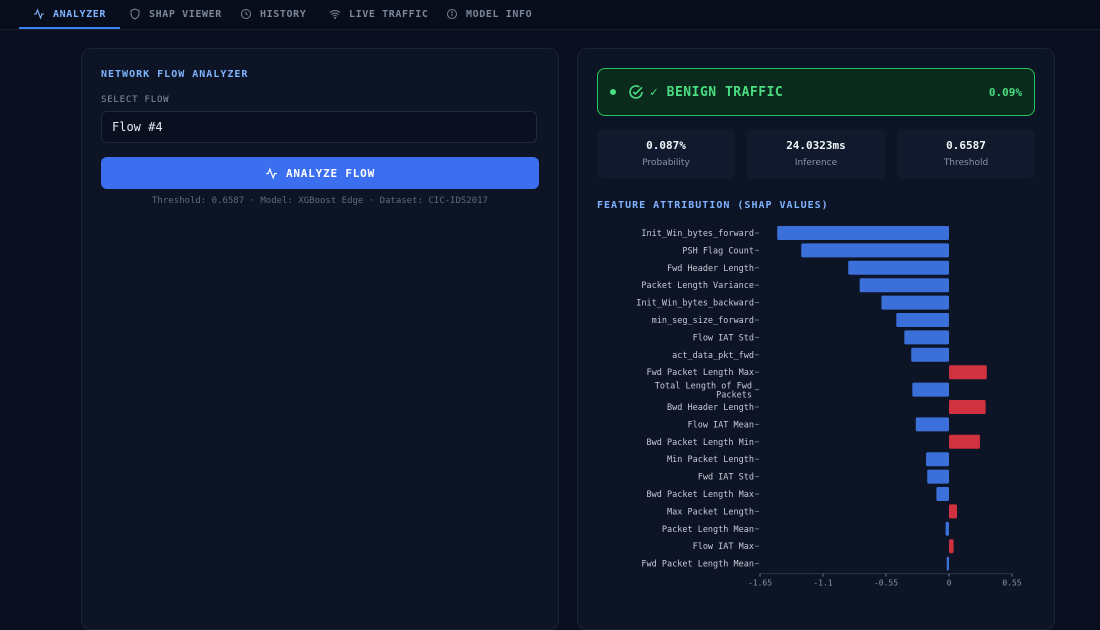  I want to click on feature-label: Fwd Header Length, so click(710, 269).